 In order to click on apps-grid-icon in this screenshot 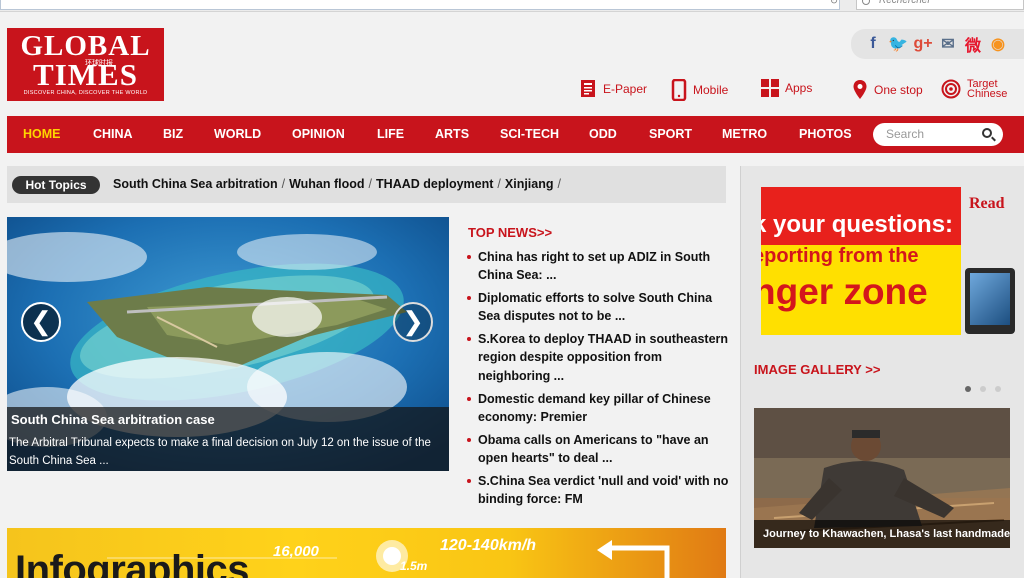, I will do `click(770, 88)`.